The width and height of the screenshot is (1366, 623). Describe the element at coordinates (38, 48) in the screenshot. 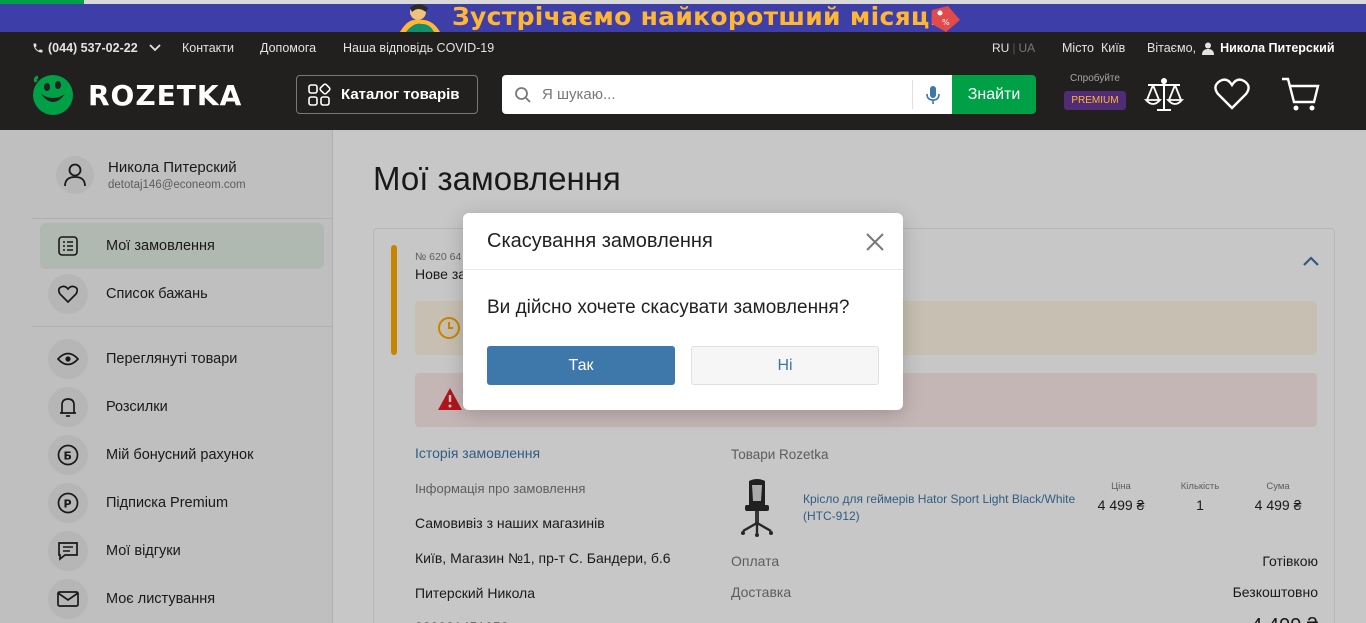

I see `phone-icon` at that location.